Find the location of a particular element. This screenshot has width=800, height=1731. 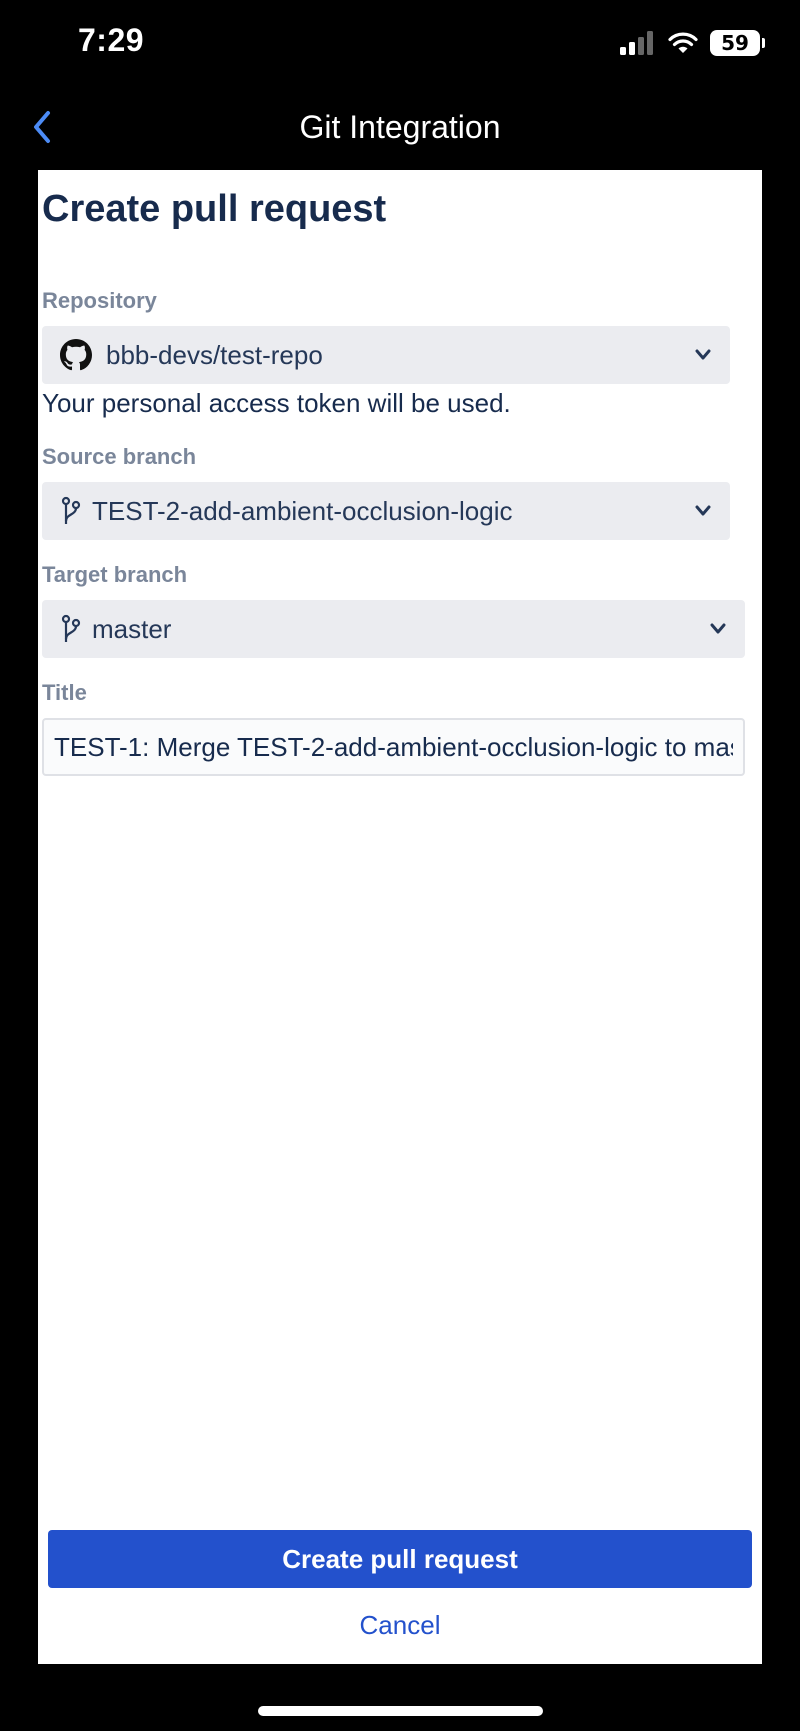

status-bar: 7:29 59 is located at coordinates (400, 45).